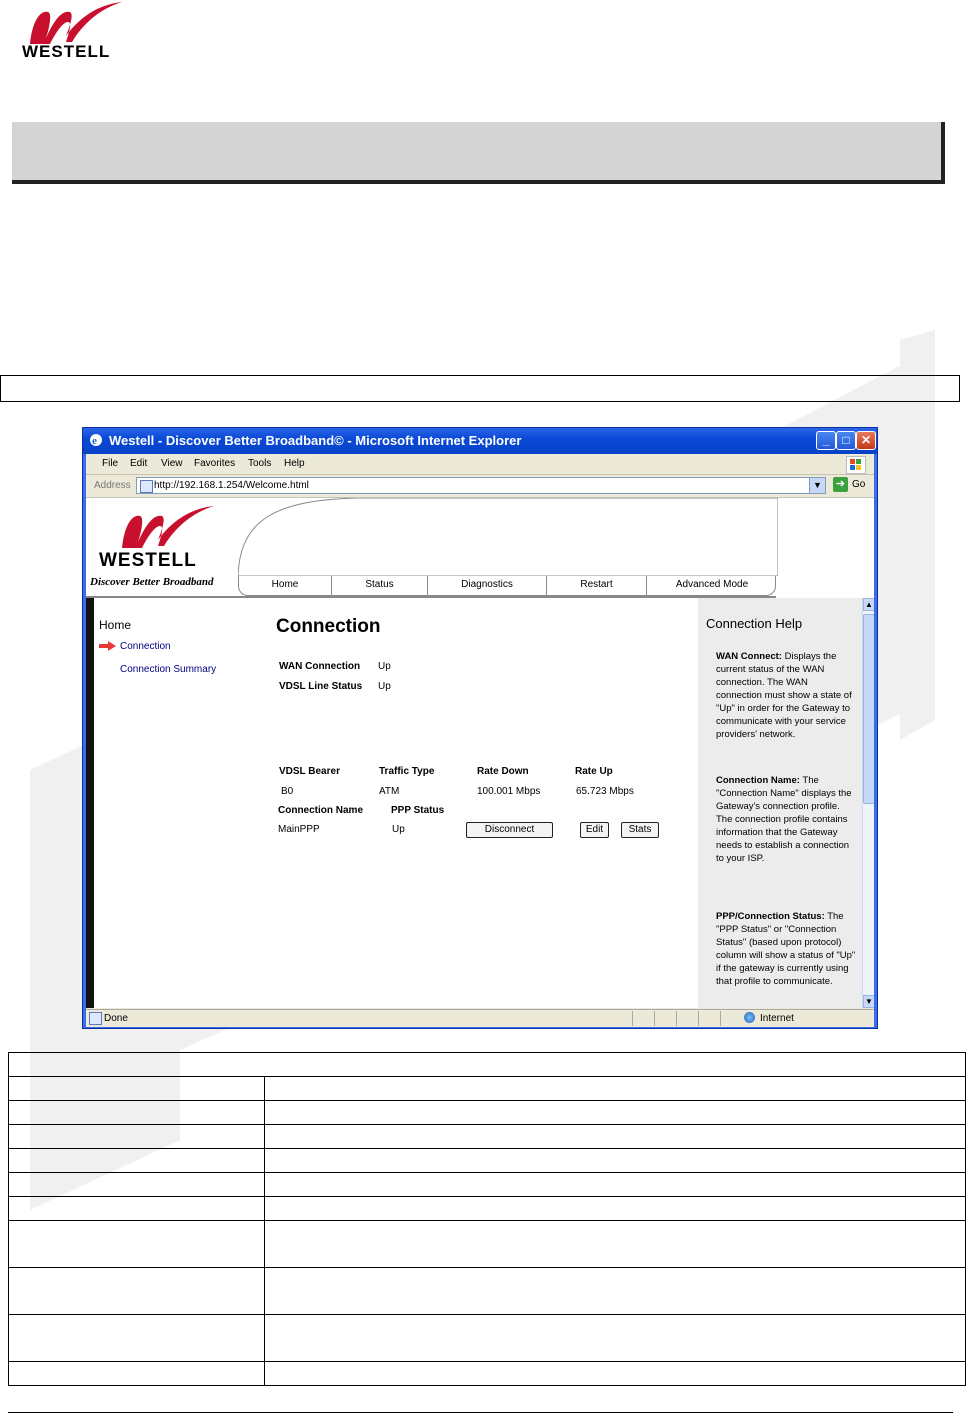 This screenshot has height=1416, width=967. Describe the element at coordinates (777, 1018) in the screenshot. I see `security-zone: Internet` at that location.